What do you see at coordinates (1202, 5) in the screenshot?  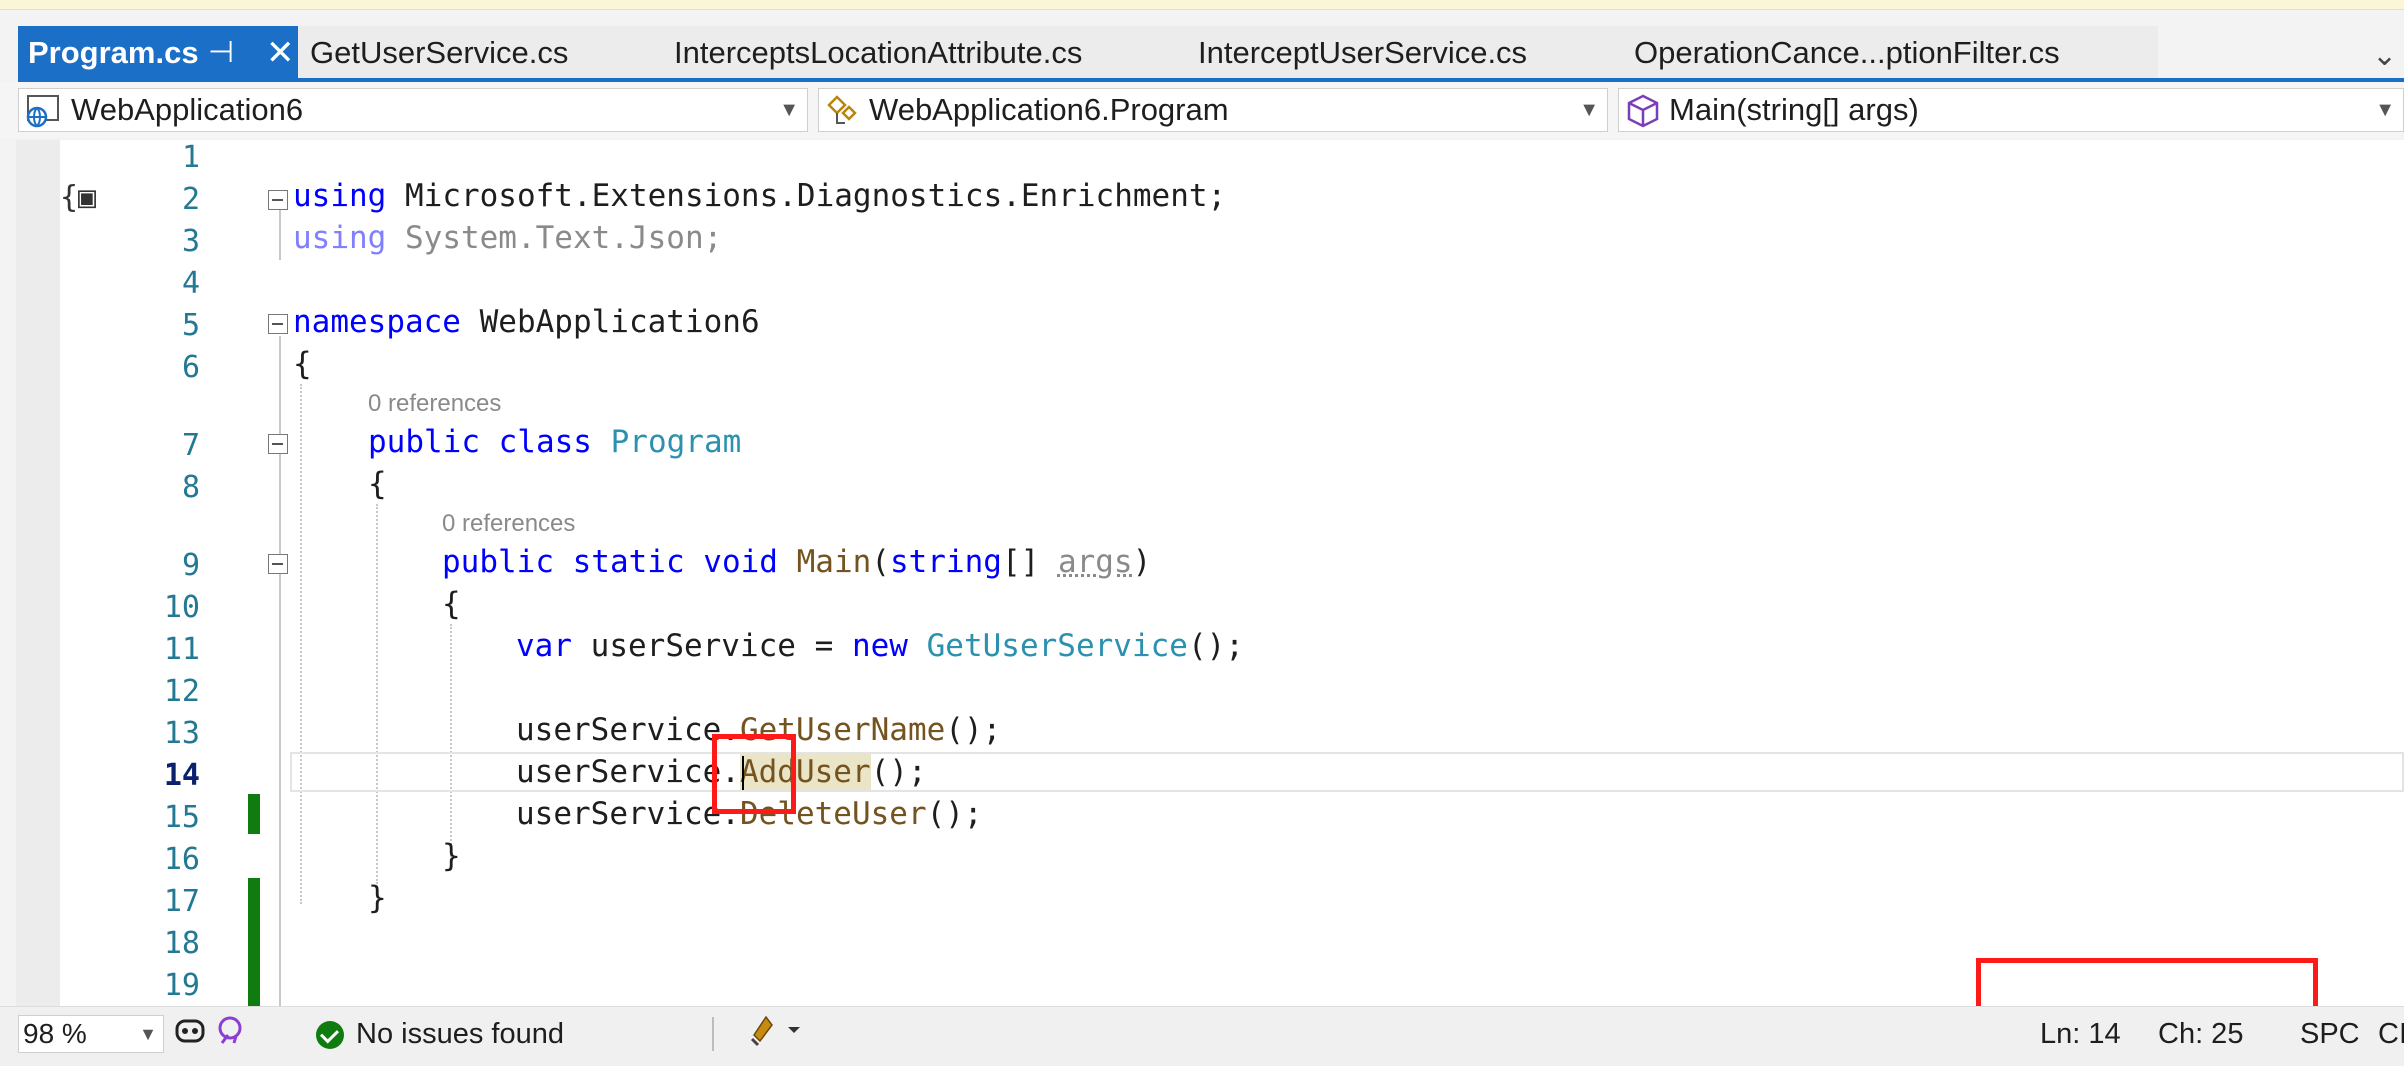 I see `info-strip` at bounding box center [1202, 5].